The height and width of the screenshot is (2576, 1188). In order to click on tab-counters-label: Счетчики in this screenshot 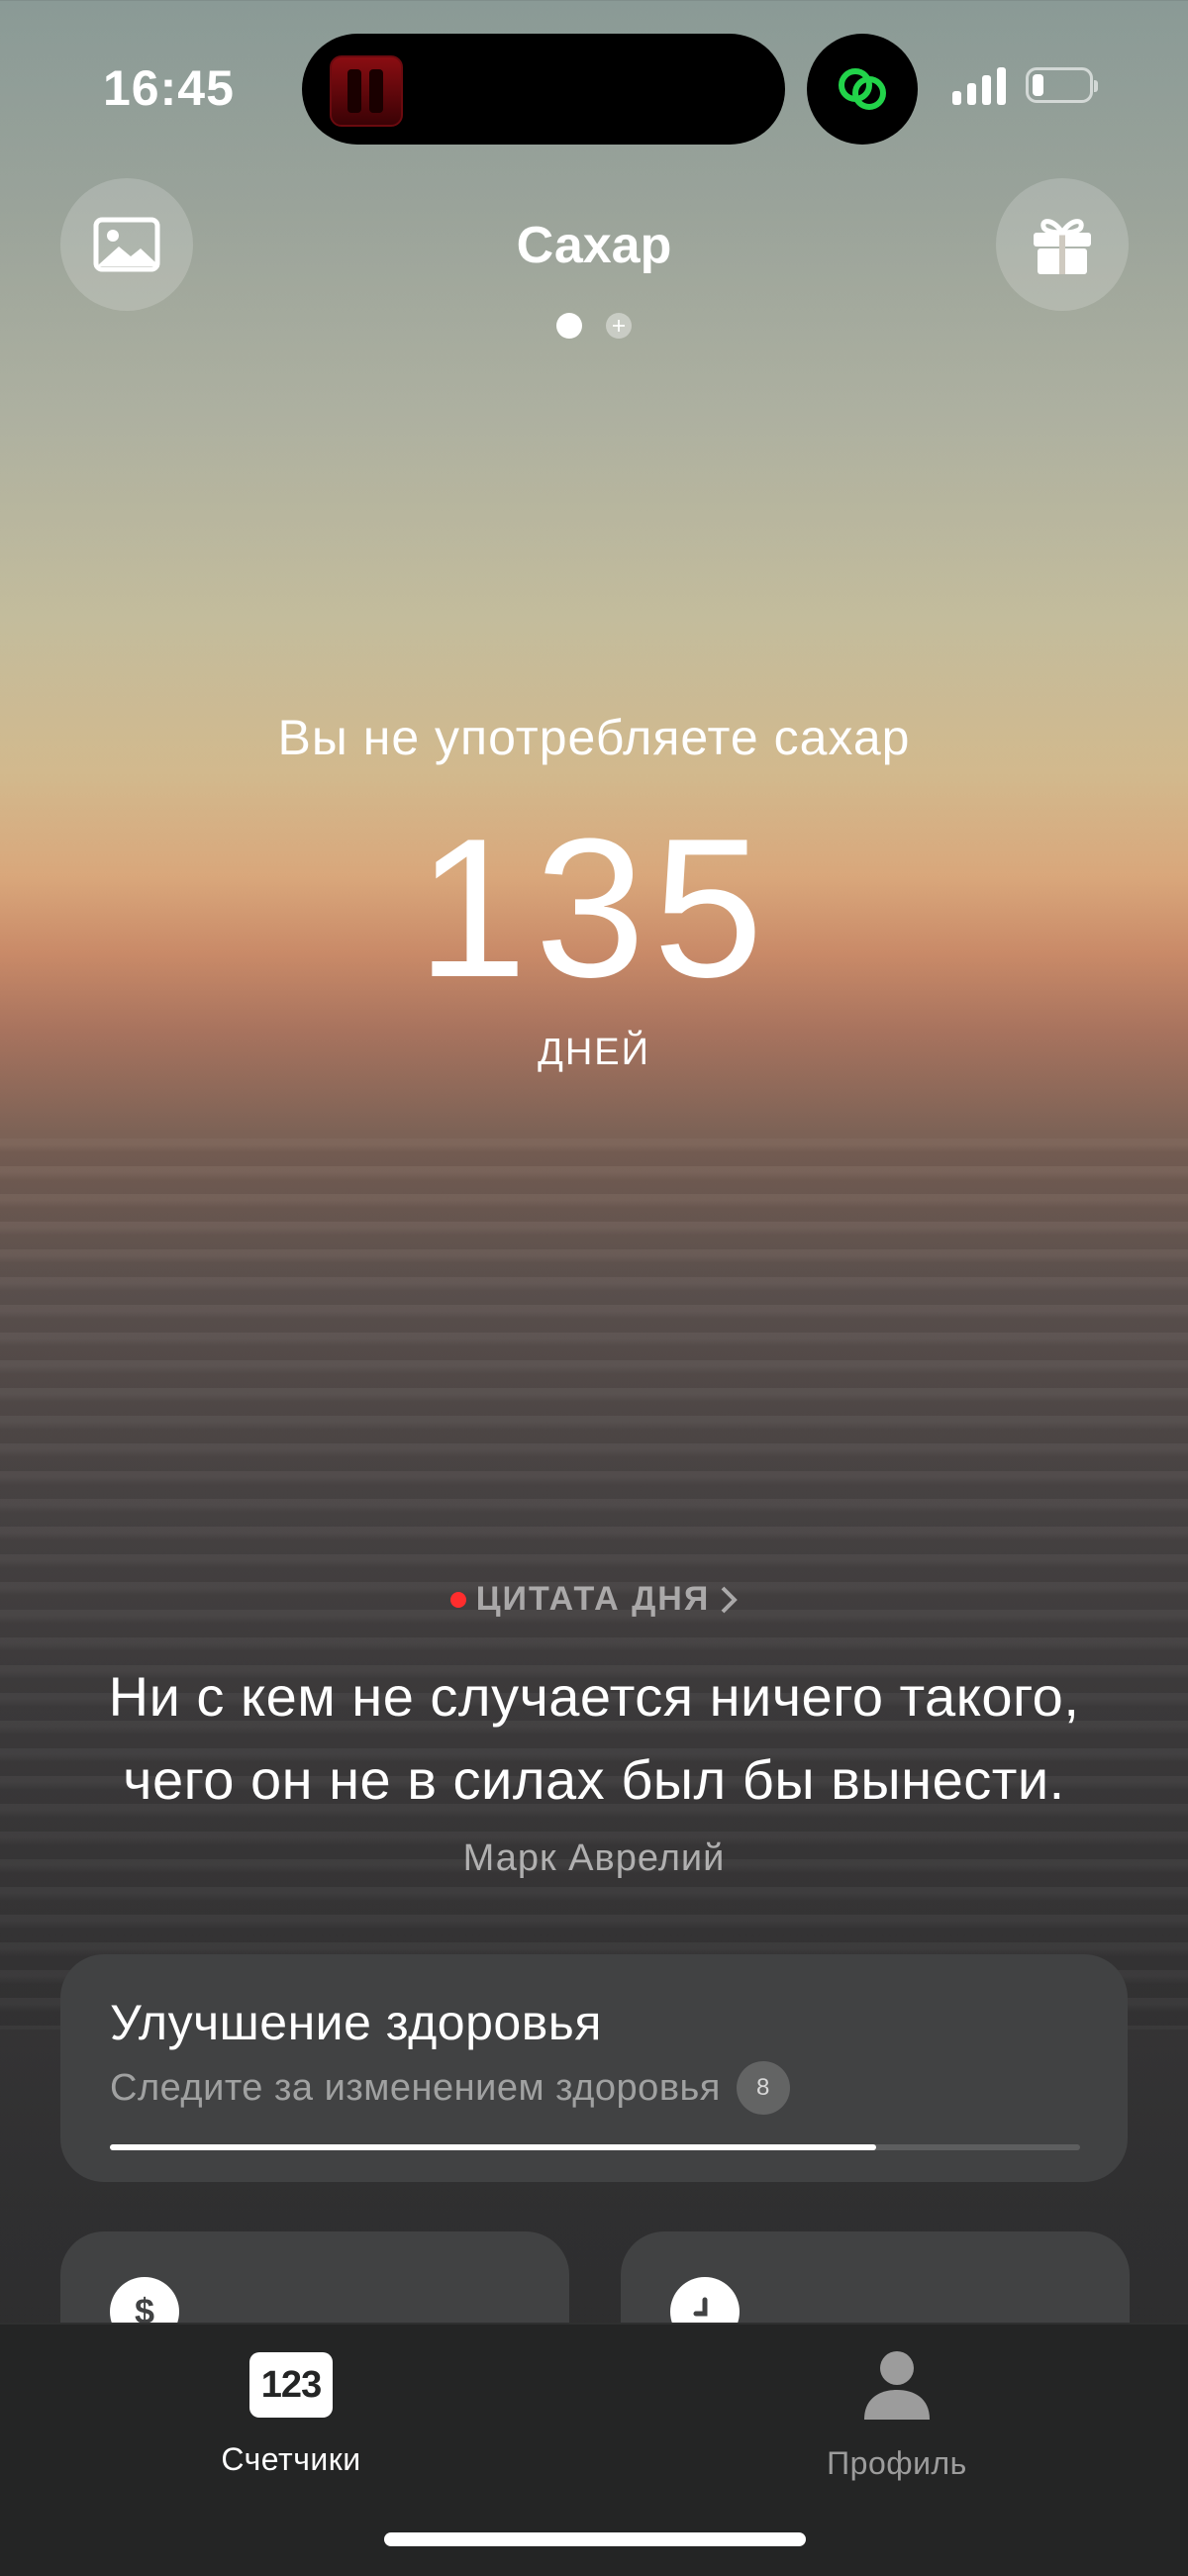, I will do `click(291, 2459)`.